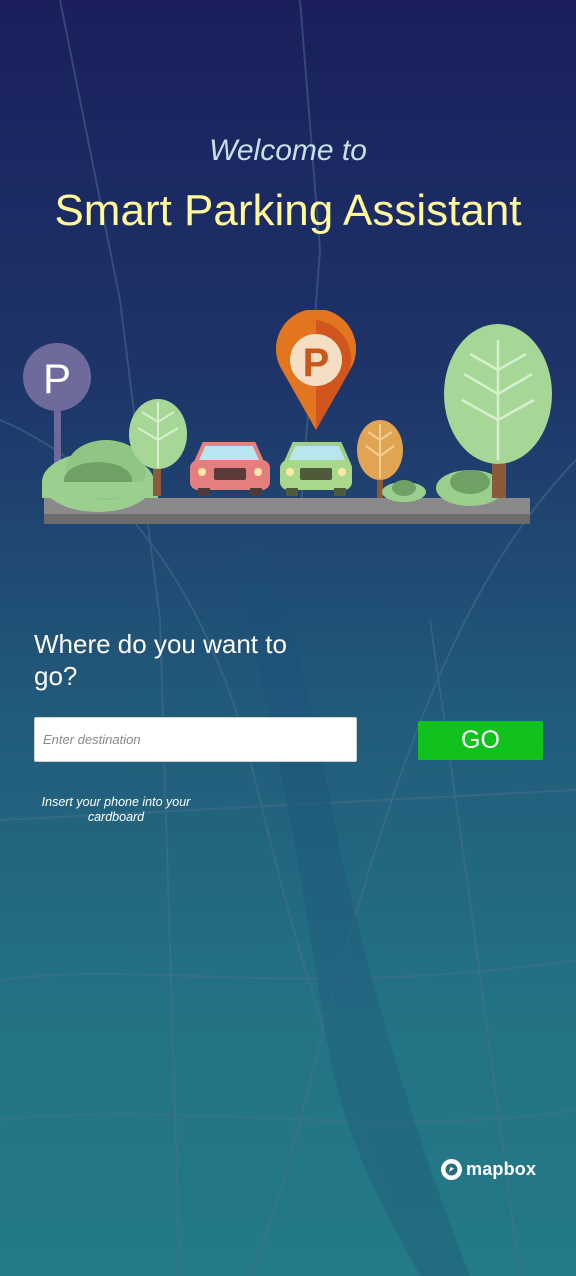 The height and width of the screenshot is (1276, 576). What do you see at coordinates (480, 740) in the screenshot?
I see `go-button: GO` at bounding box center [480, 740].